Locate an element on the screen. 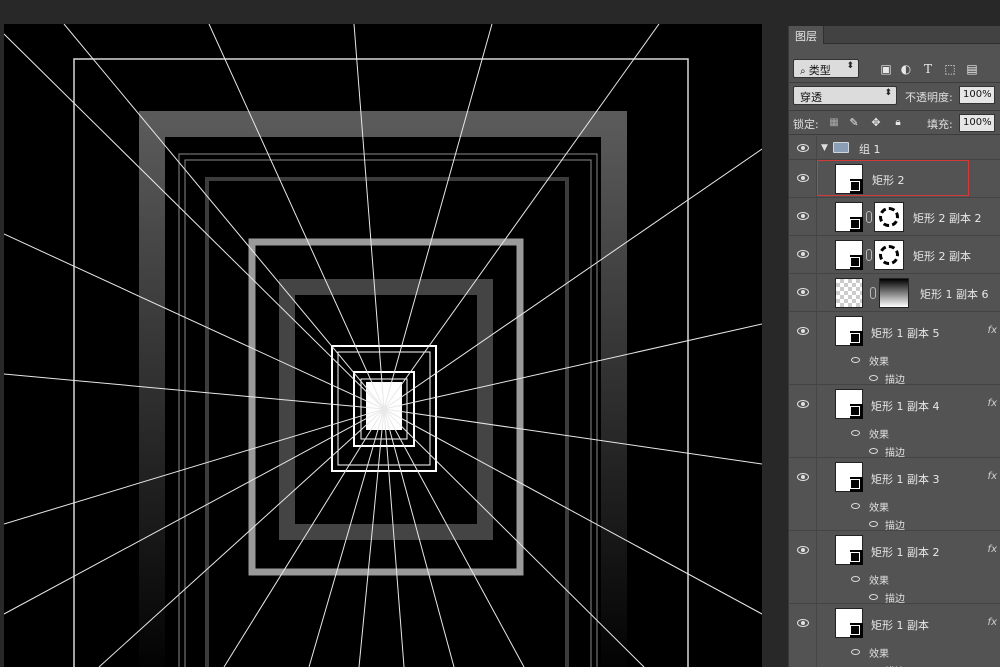 The width and height of the screenshot is (1000, 667). folder-icon is located at coordinates (841, 147).